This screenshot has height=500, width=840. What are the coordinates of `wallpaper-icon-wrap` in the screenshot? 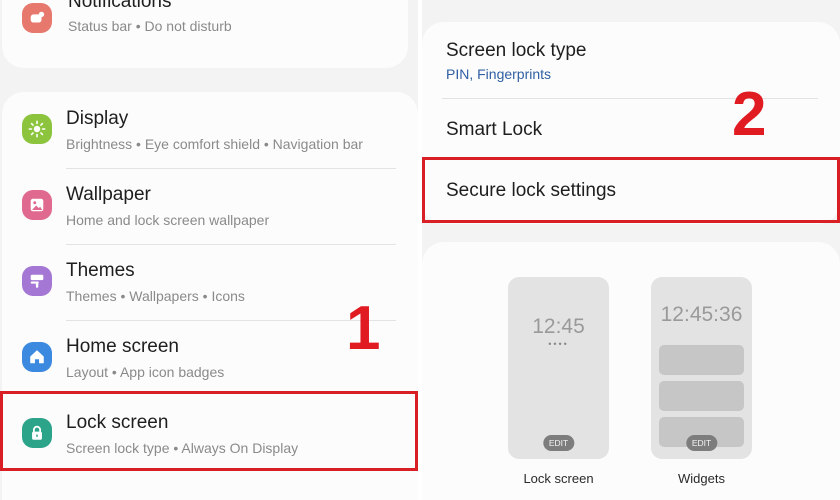 It's located at (37, 205).